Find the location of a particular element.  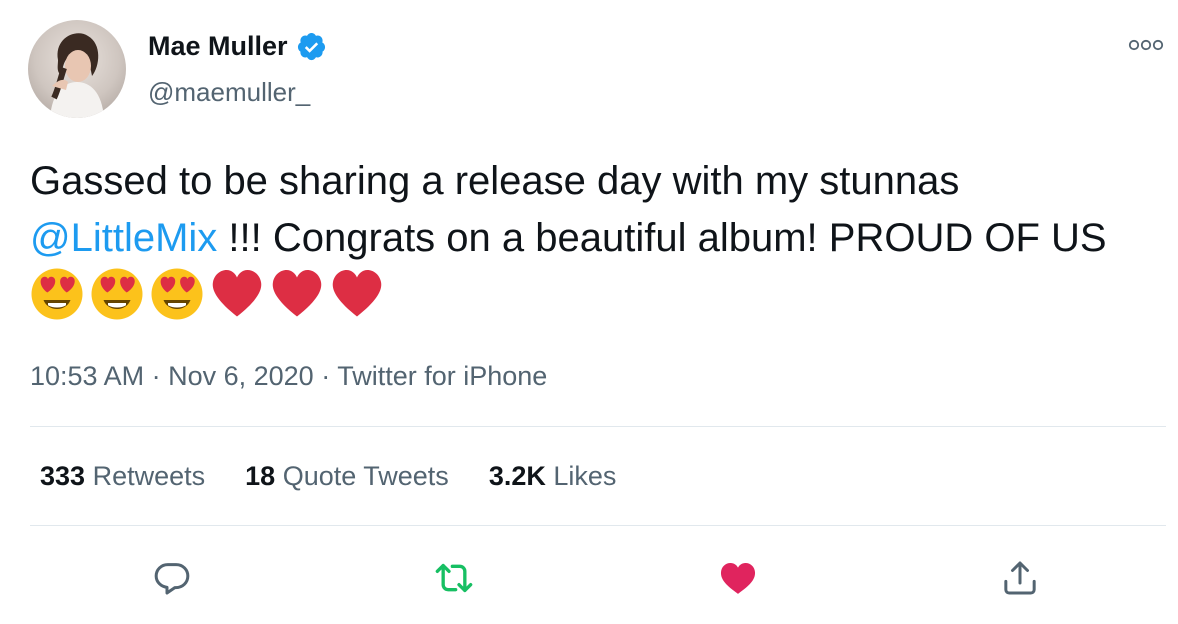

tweet-stats: 333 Retweets 18 Quote Tweets 3.2K Likes is located at coordinates (348, 476).